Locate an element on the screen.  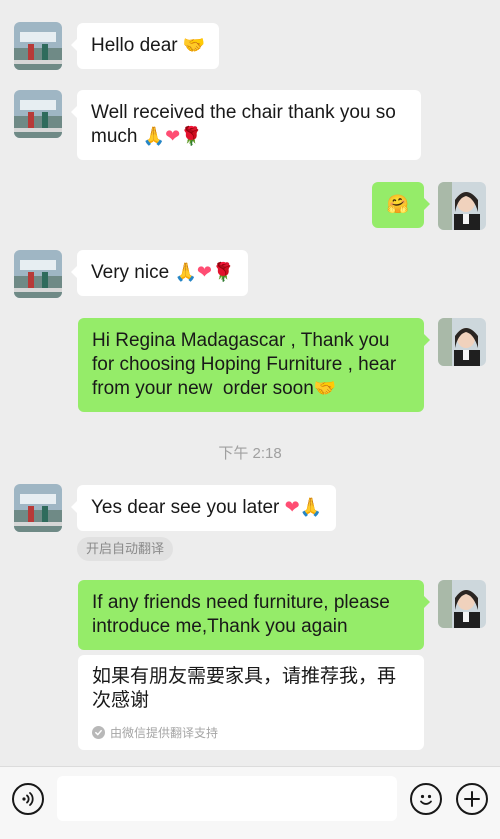
message-text-line: introduce me,Thank you again is located at coordinates (220, 626).